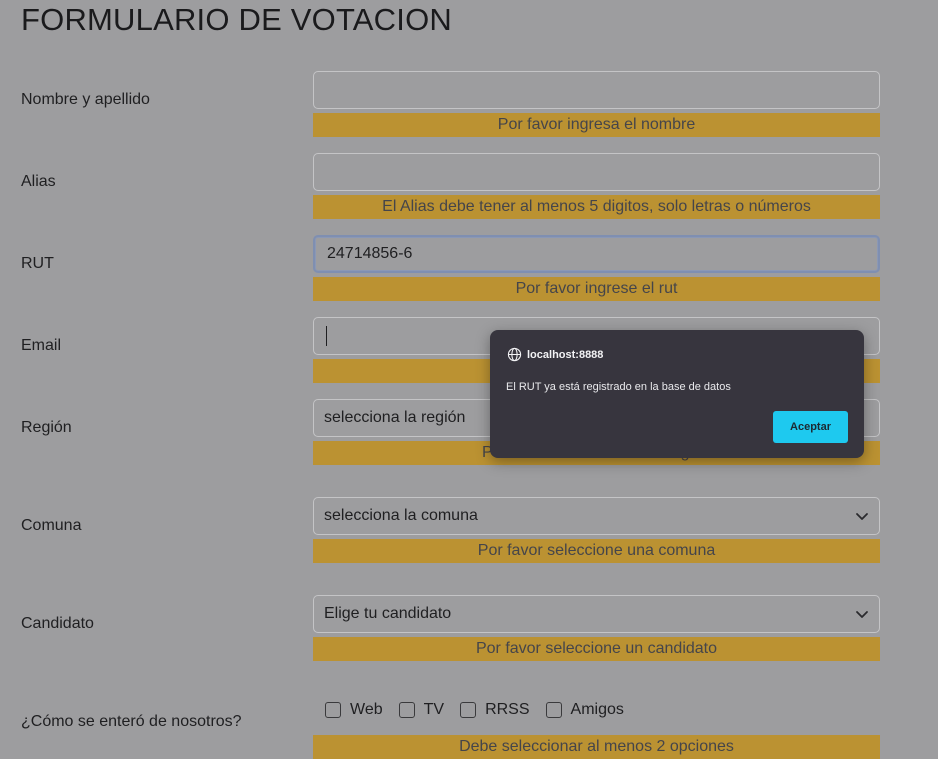 This screenshot has height=759, width=938. Describe the element at coordinates (366, 709) in the screenshot. I see `checkbox-label: Web` at that location.